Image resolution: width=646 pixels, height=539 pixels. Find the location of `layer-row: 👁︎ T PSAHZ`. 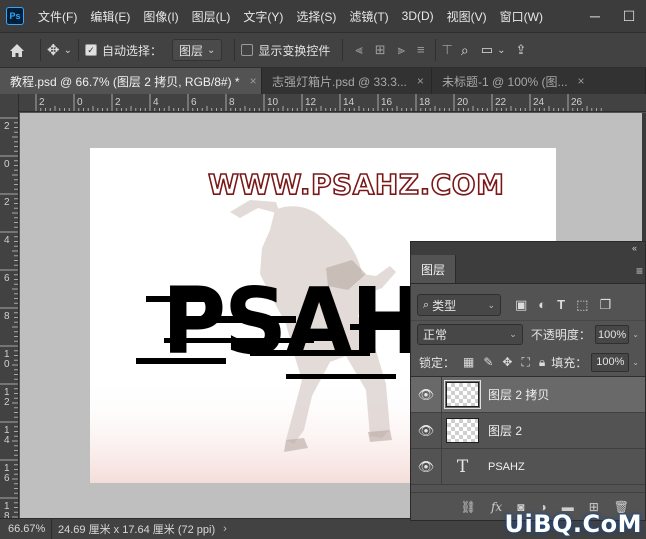

layer-row: 👁︎ T PSAHZ is located at coordinates (528, 466).